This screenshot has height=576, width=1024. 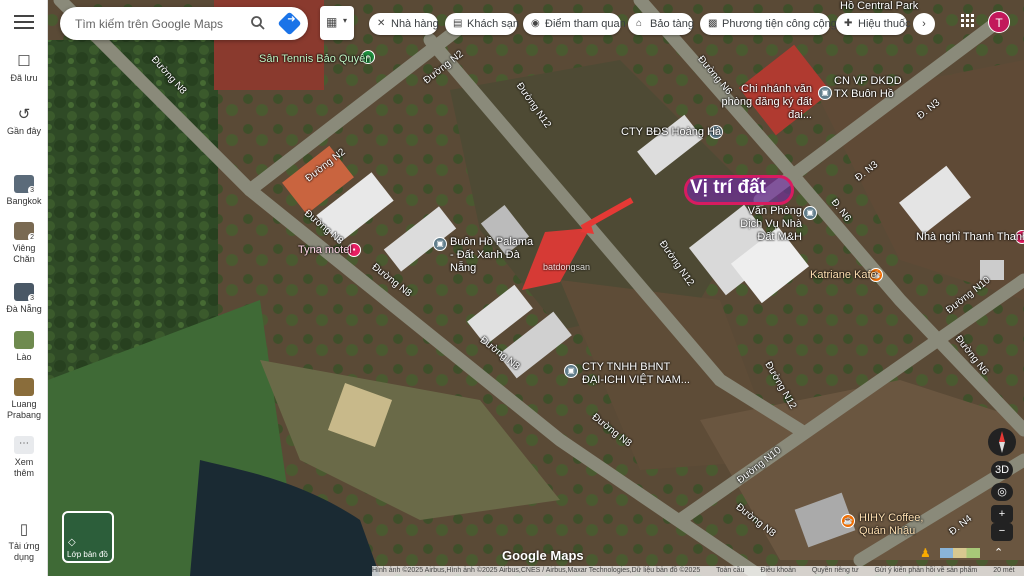 What do you see at coordinates (927, 553) in the screenshot?
I see `pegman-icon: ♟` at bounding box center [927, 553].